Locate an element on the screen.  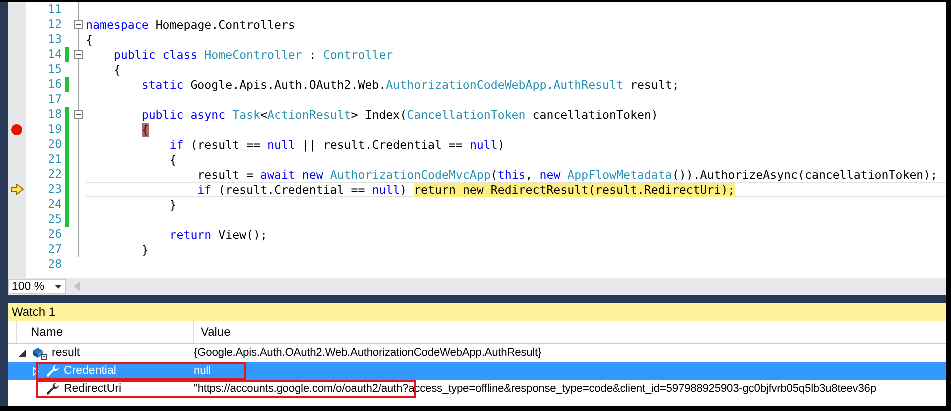
line-number: 19 is located at coordinates (54, 129).